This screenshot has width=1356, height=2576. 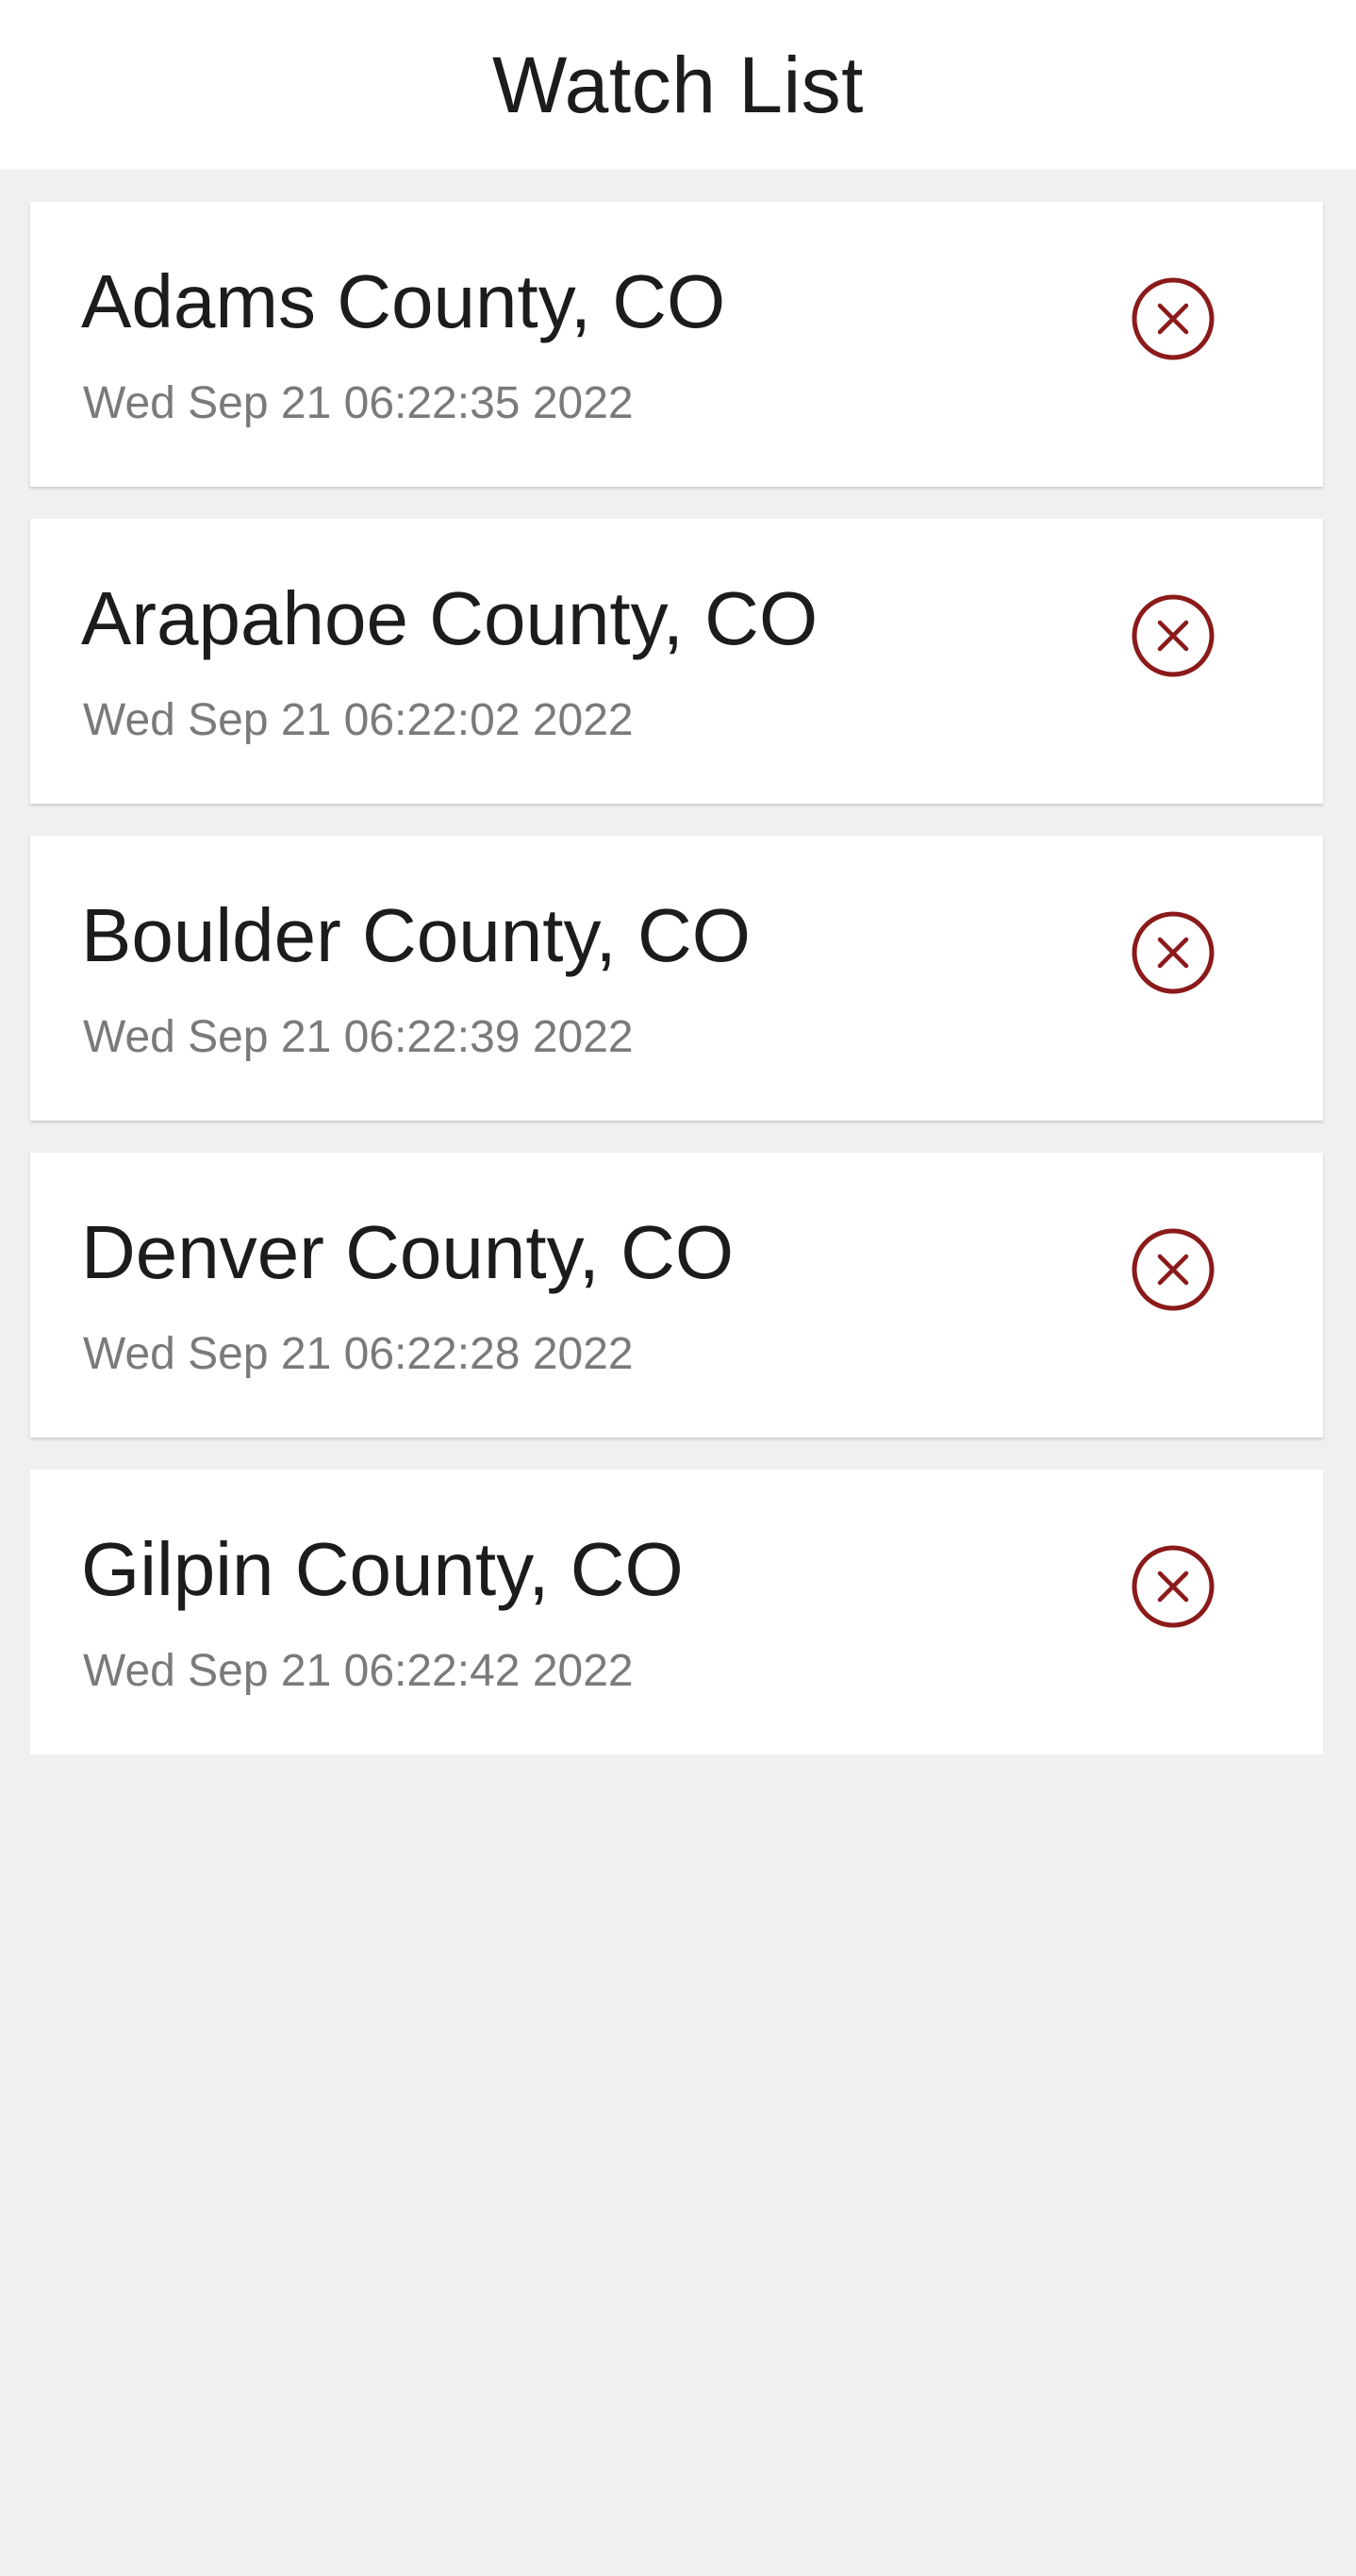 I want to click on county-name: Arapahoe County, CO, so click(x=450, y=618).